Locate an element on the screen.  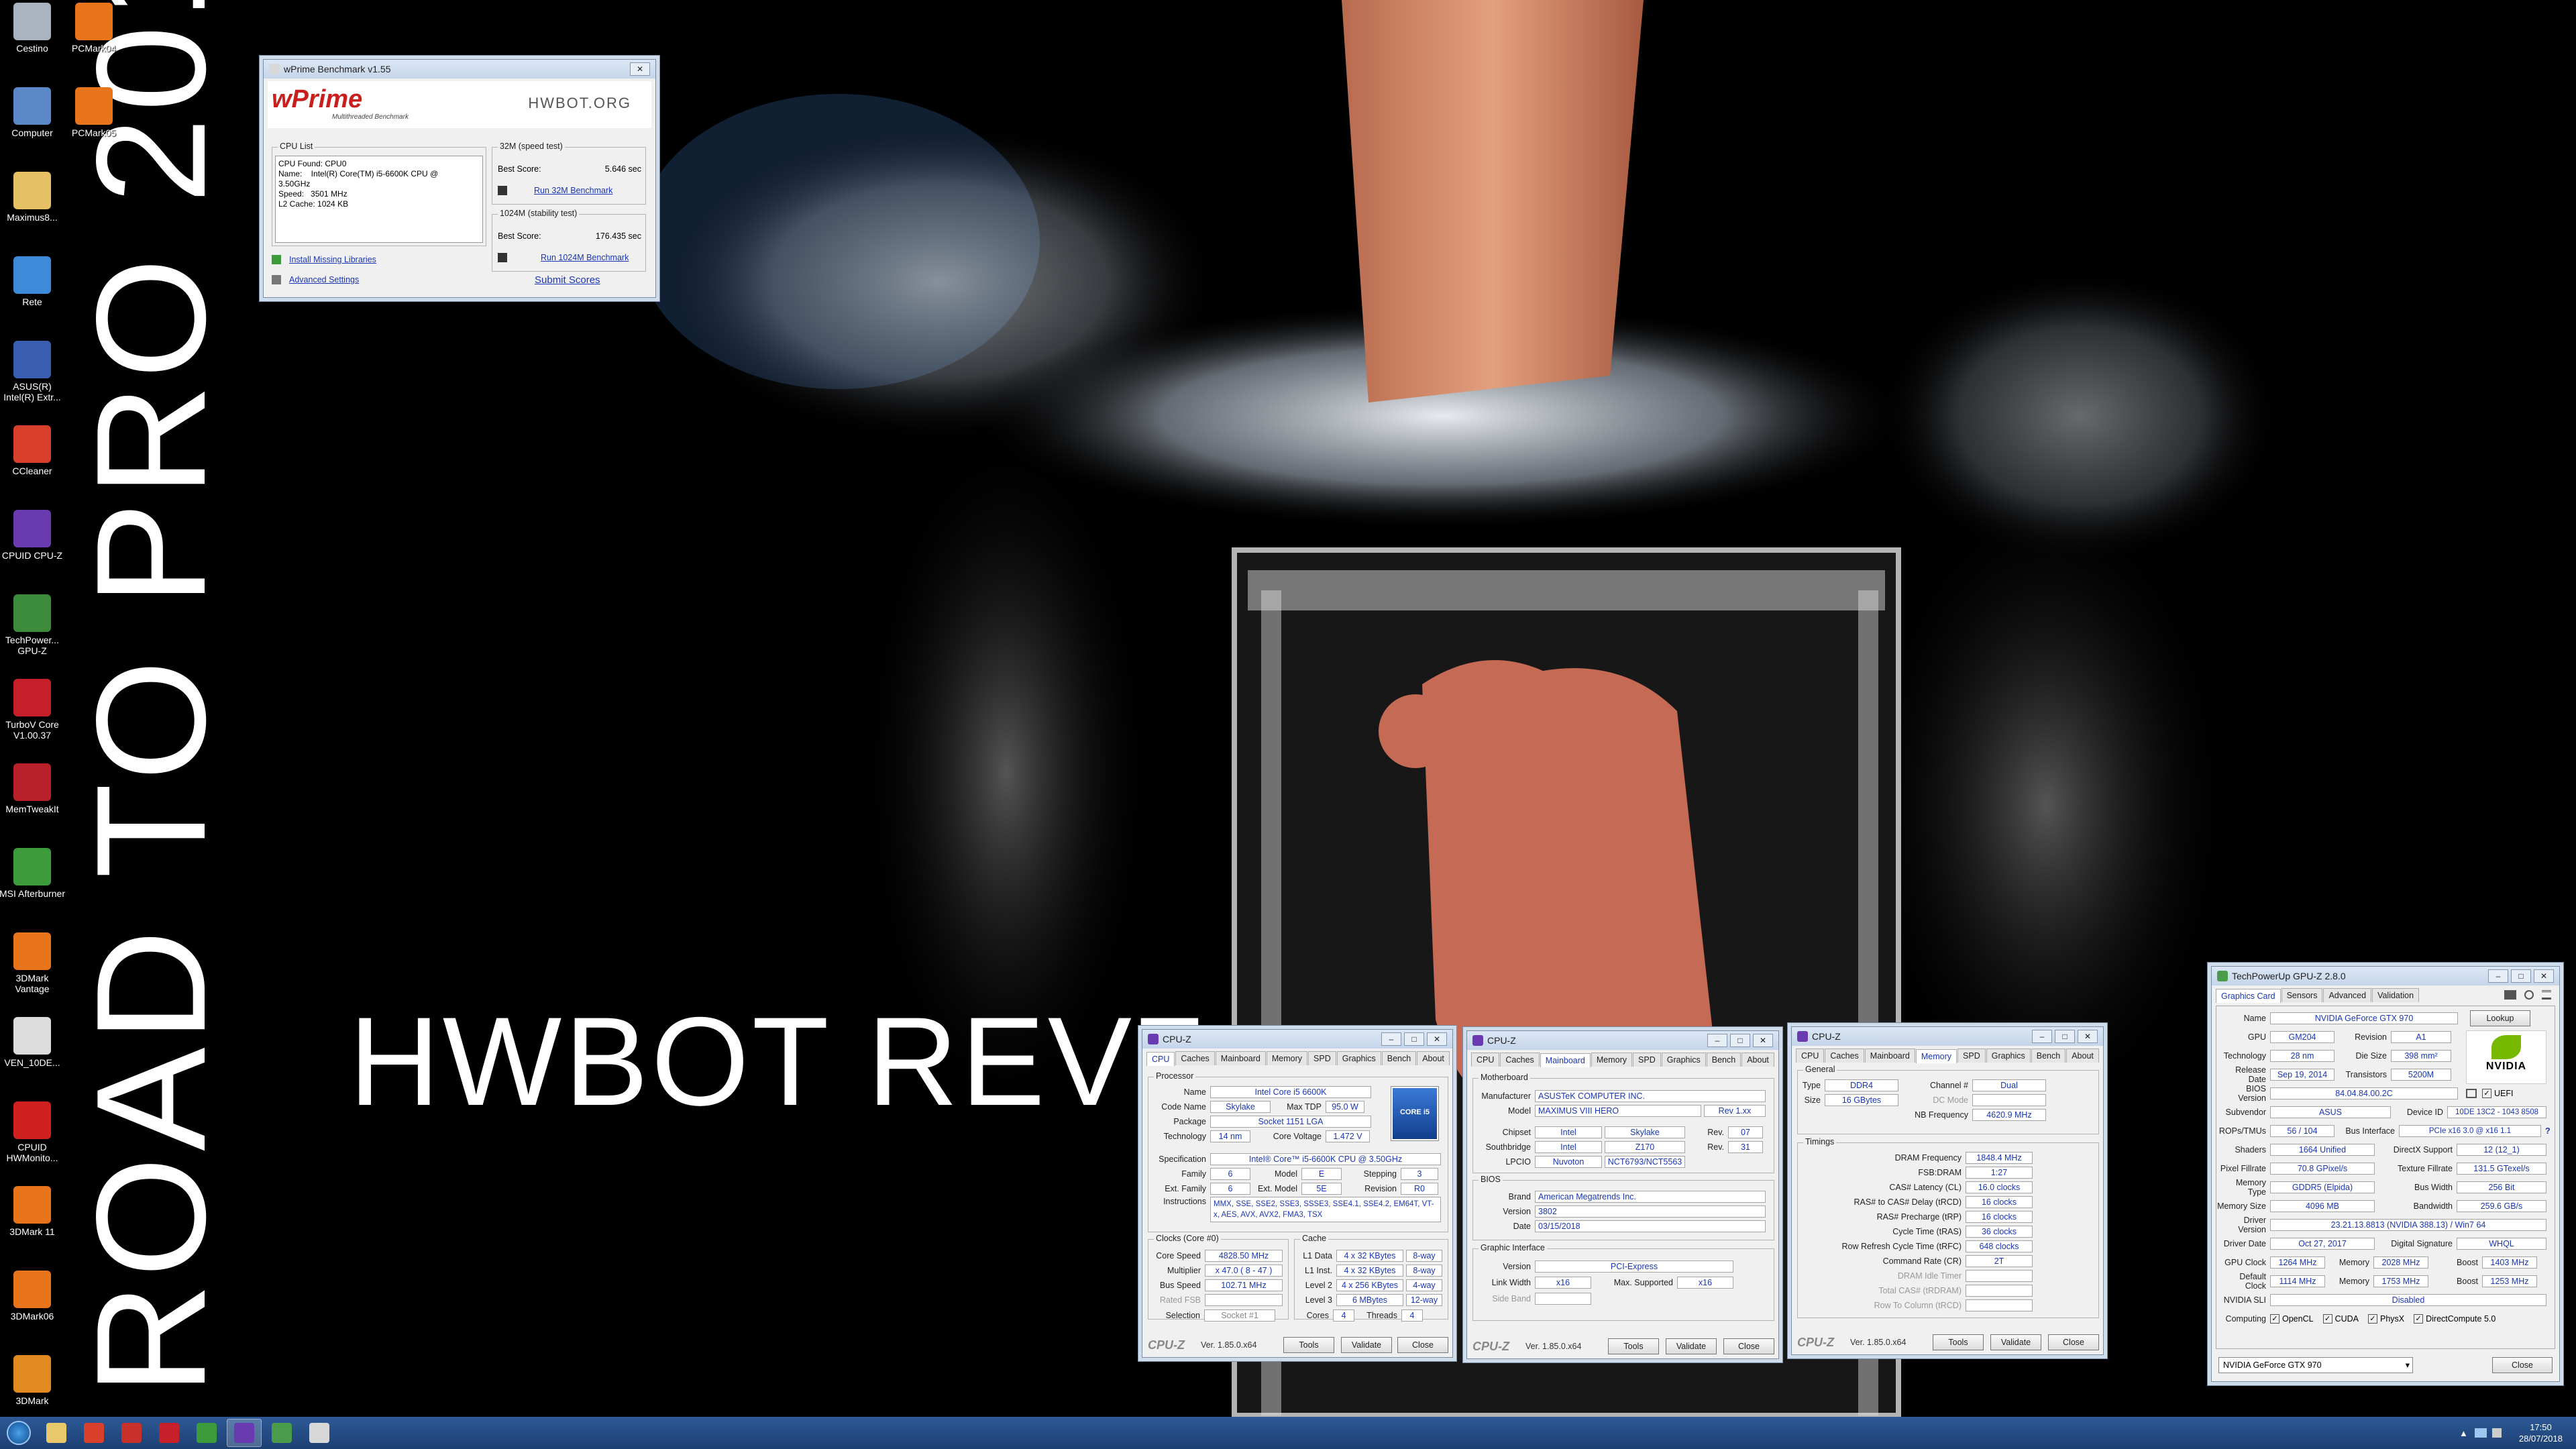
taskbar-afterburner-button is located at coordinates (206, 1433).